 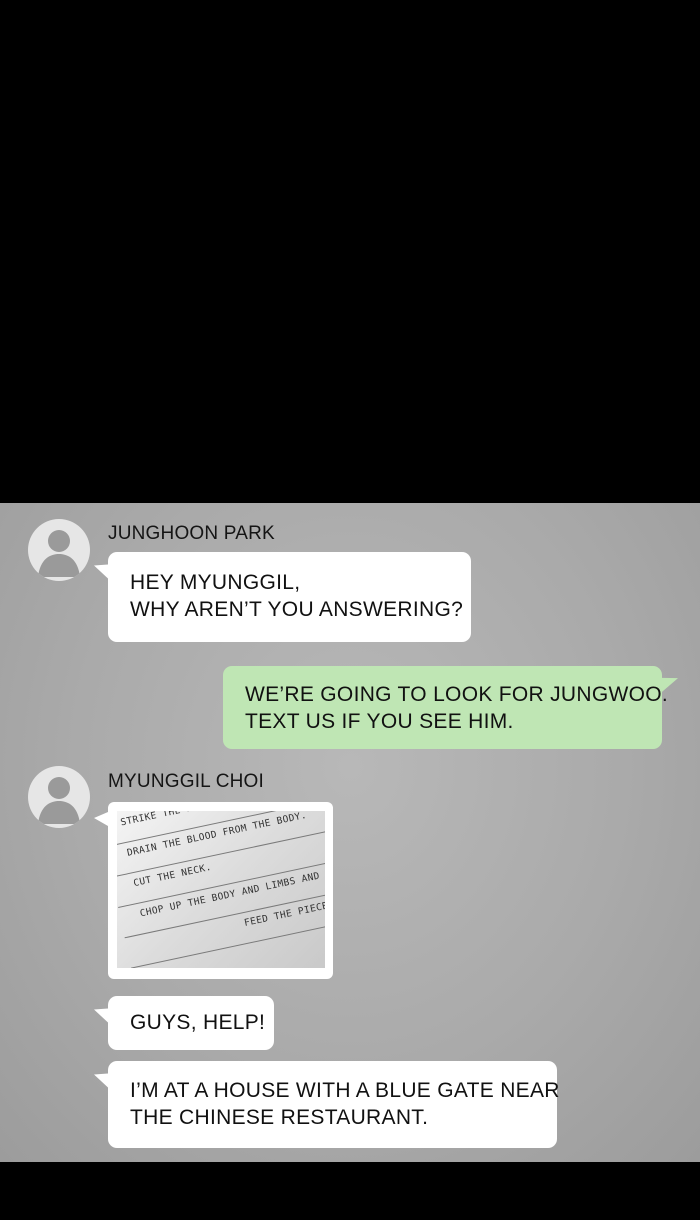 I want to click on bottom-black-panel, so click(x=350, y=1191).